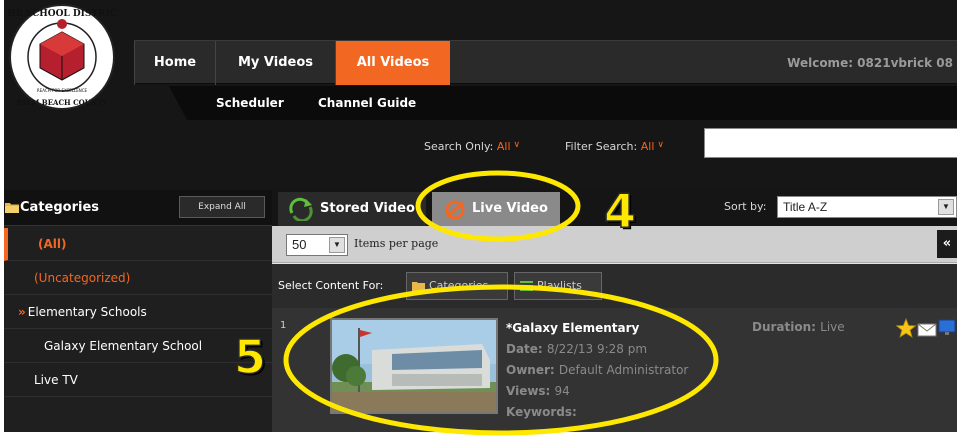 The image size is (957, 438). I want to click on video-thumbnail, so click(414, 366).